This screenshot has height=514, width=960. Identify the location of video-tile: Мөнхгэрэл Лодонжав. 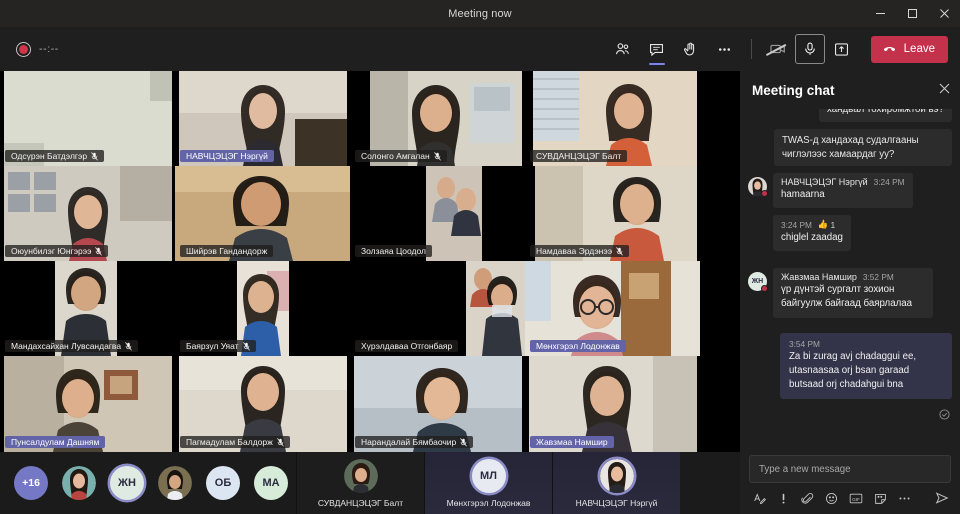
(612, 308).